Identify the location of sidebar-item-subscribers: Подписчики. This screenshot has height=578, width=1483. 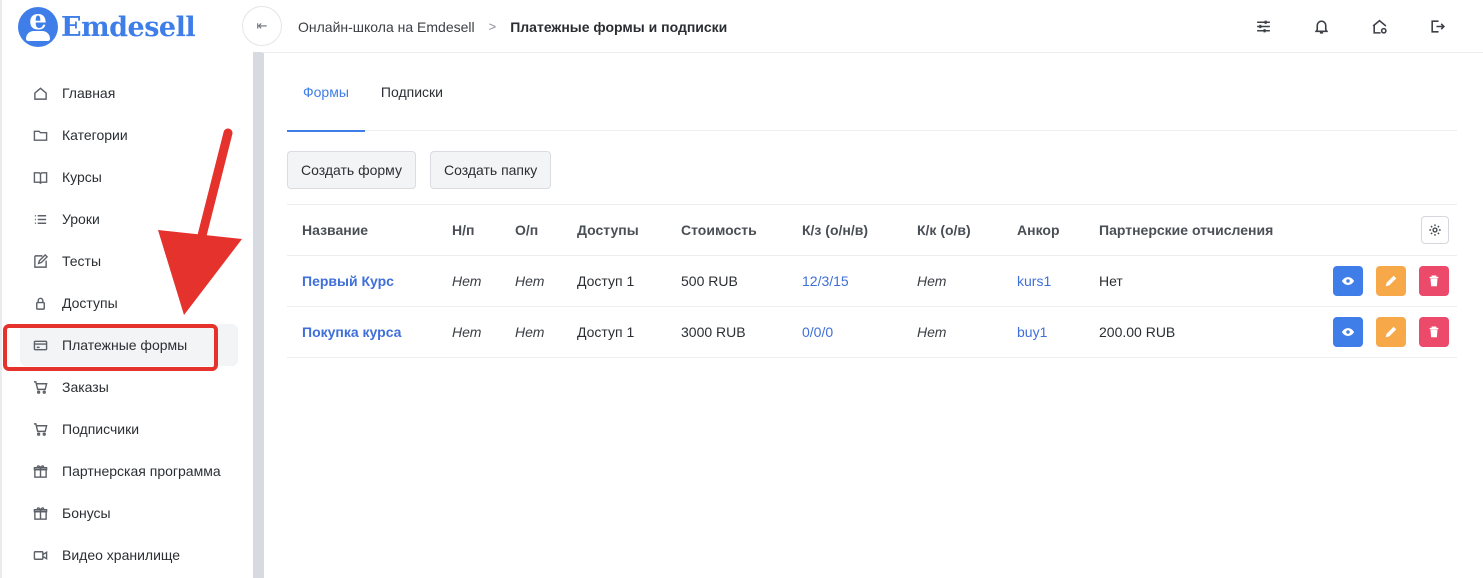
(129, 429).